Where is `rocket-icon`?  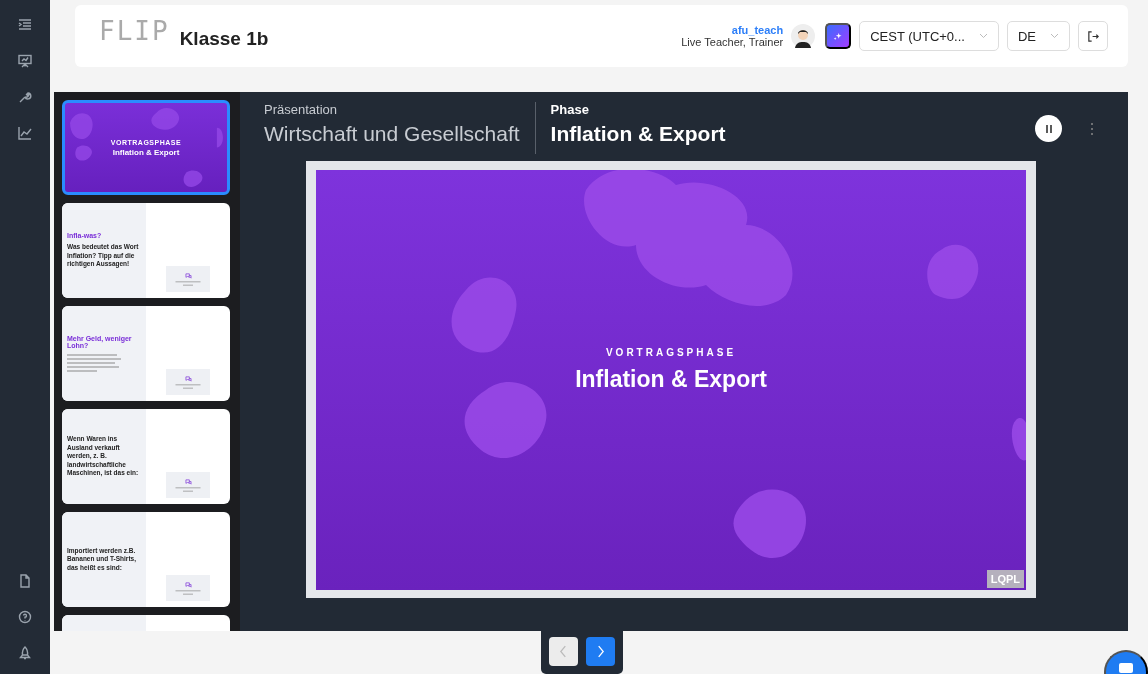
rocket-icon is located at coordinates (25, 653).